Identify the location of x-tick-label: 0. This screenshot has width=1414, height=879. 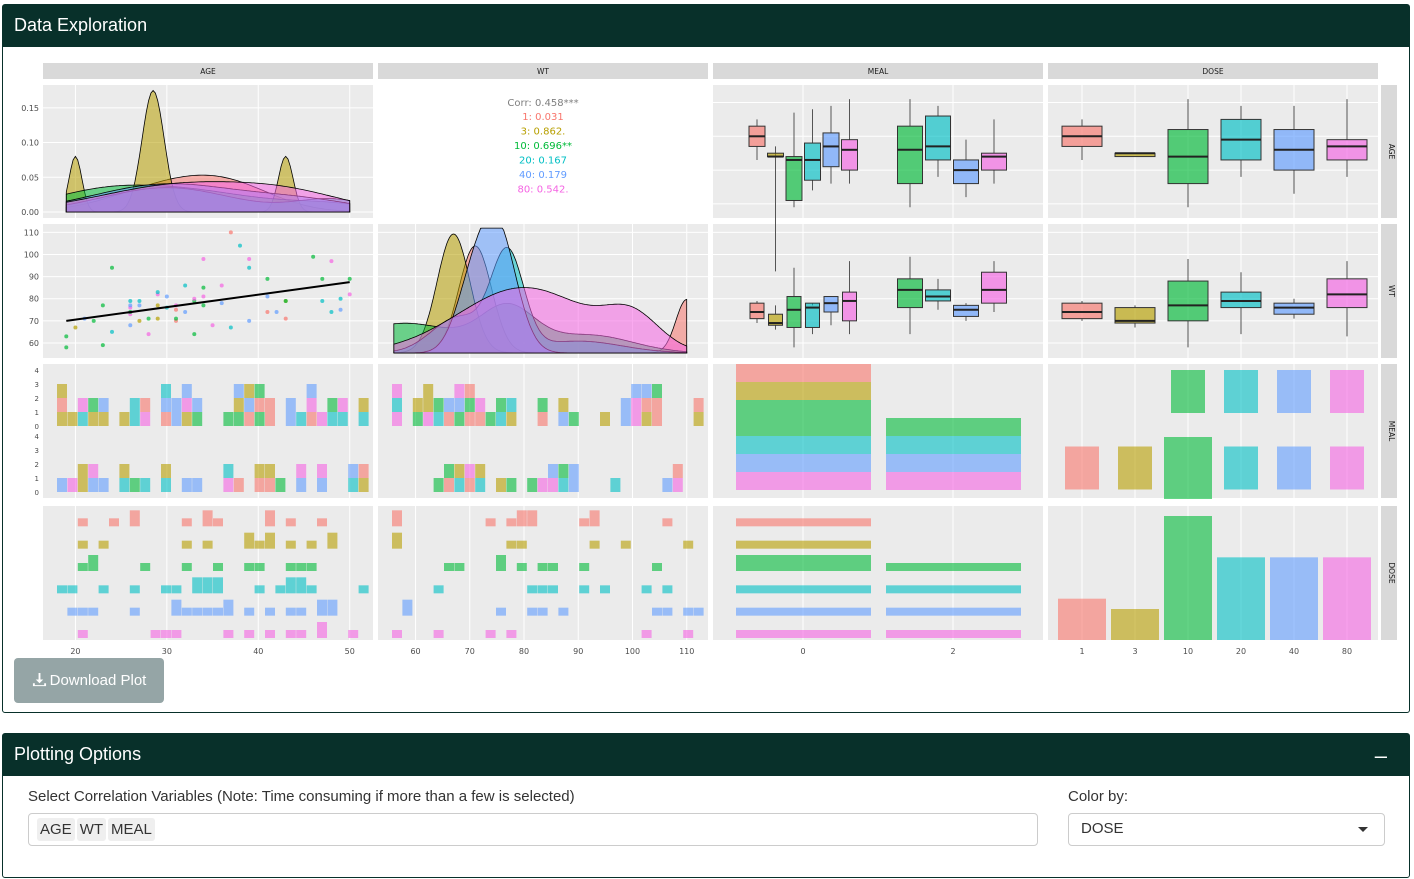
(802, 651).